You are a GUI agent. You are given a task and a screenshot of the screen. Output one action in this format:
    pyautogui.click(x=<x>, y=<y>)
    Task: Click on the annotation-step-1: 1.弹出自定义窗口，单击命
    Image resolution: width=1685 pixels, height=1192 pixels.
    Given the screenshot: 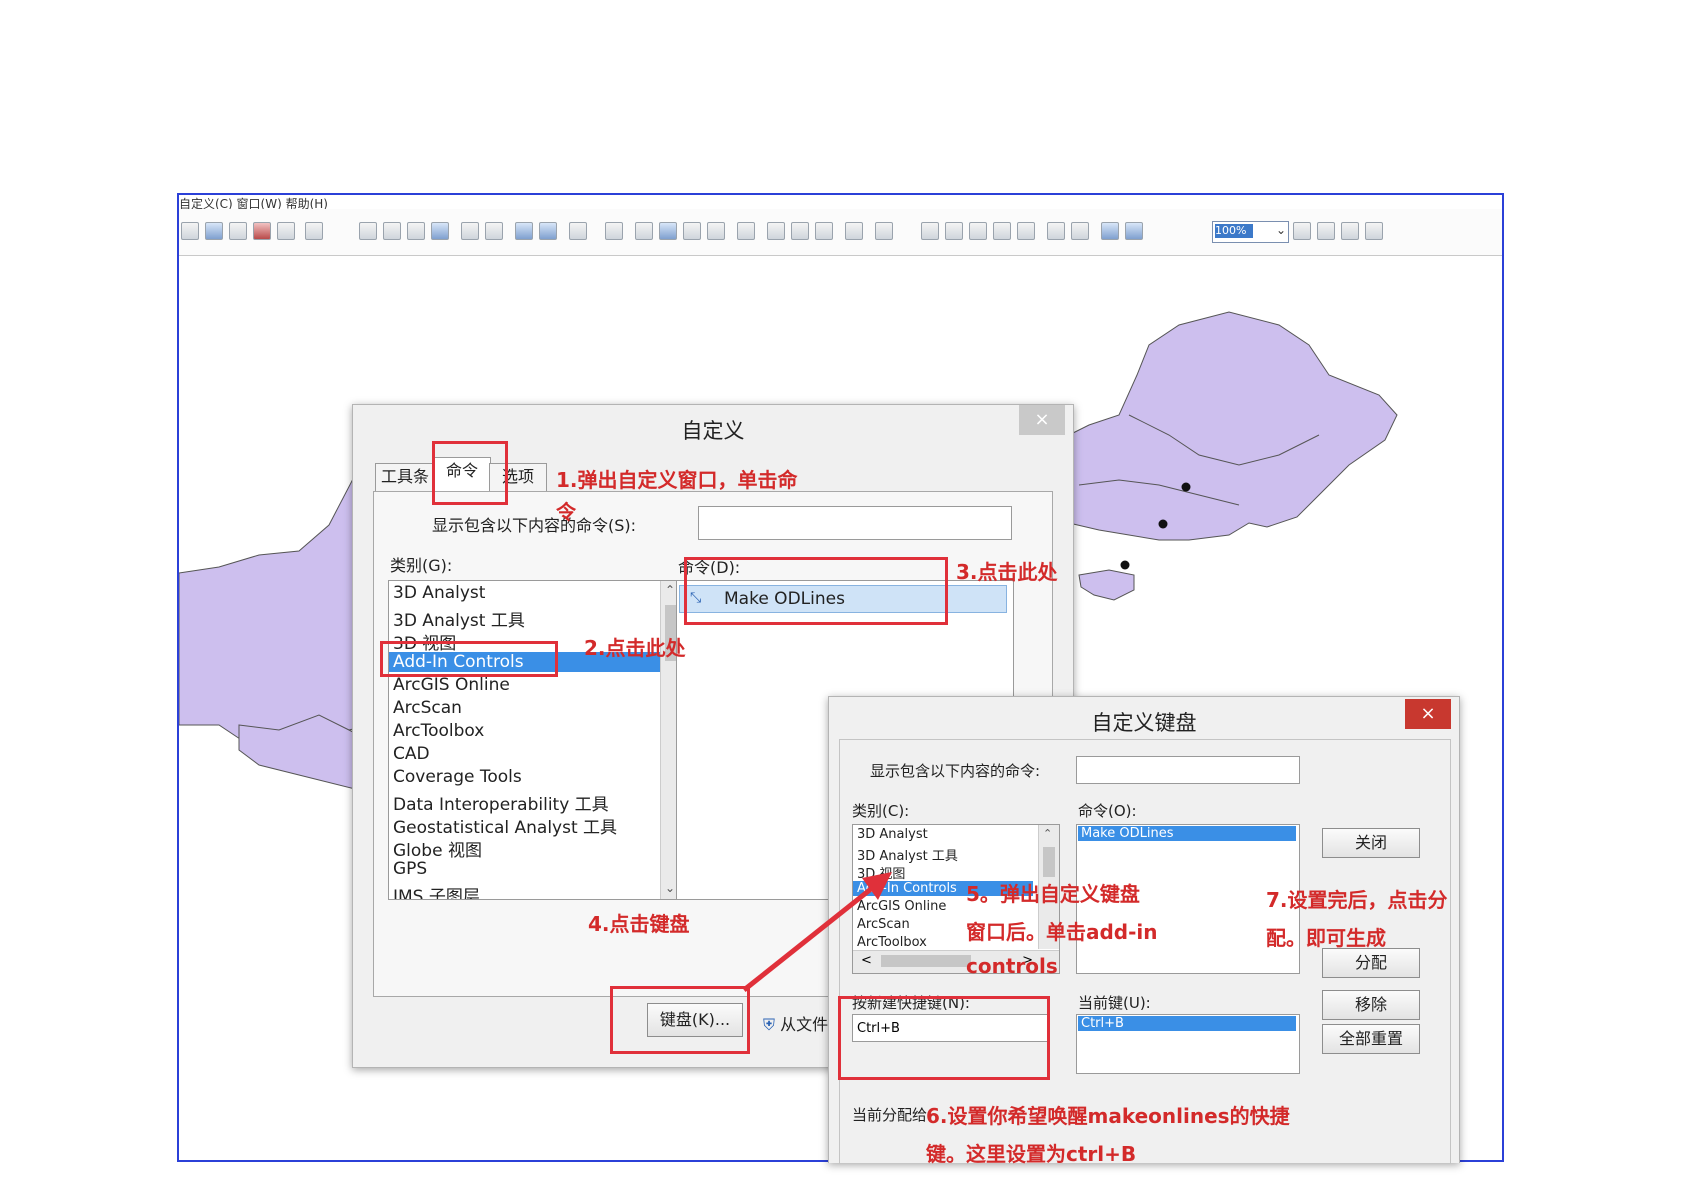 What is the action you would take?
    pyautogui.click(x=677, y=480)
    